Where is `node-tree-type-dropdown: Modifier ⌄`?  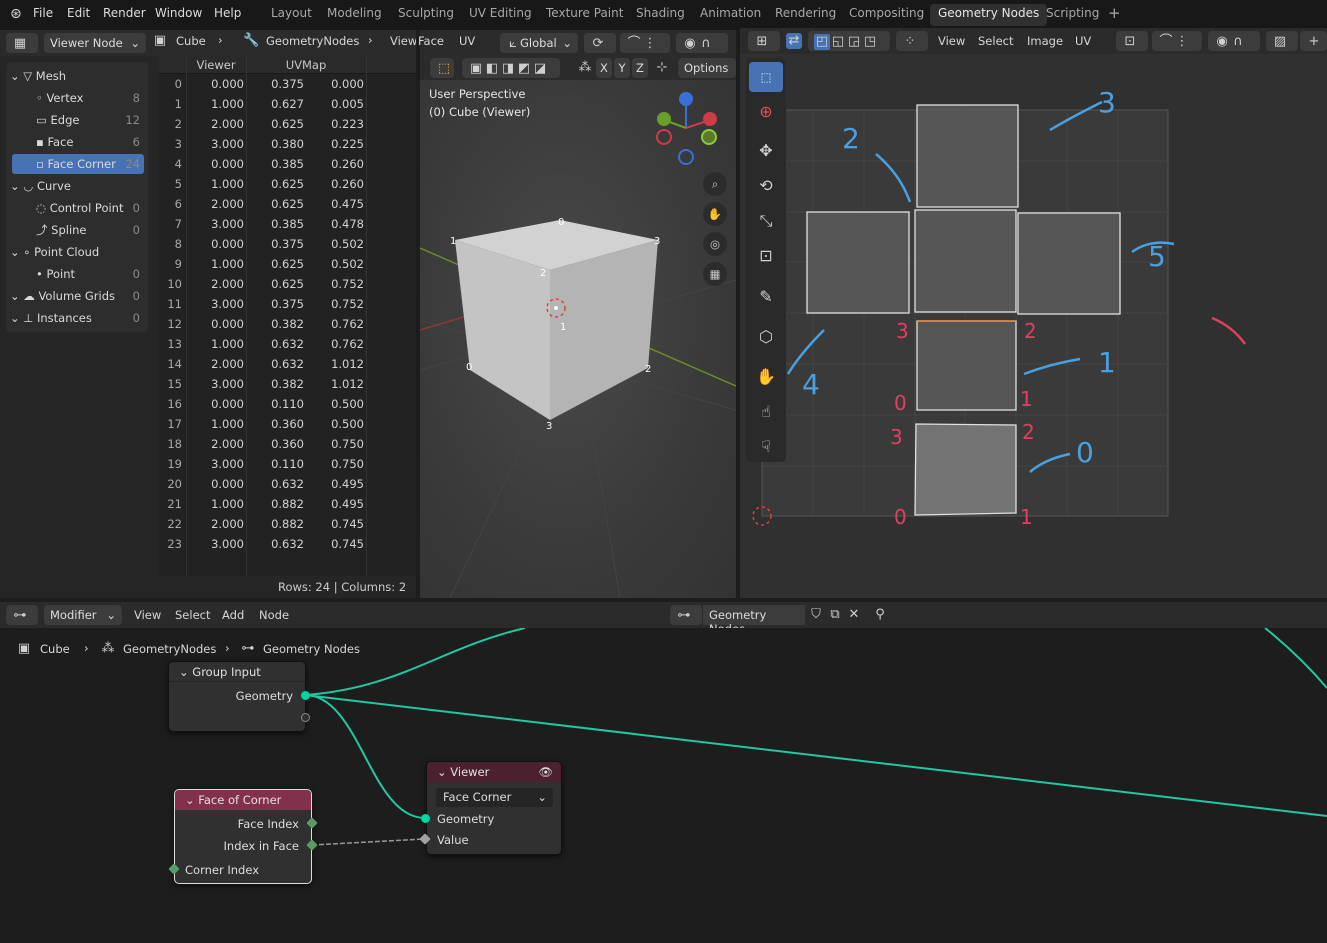 node-tree-type-dropdown: Modifier ⌄ is located at coordinates (83, 615).